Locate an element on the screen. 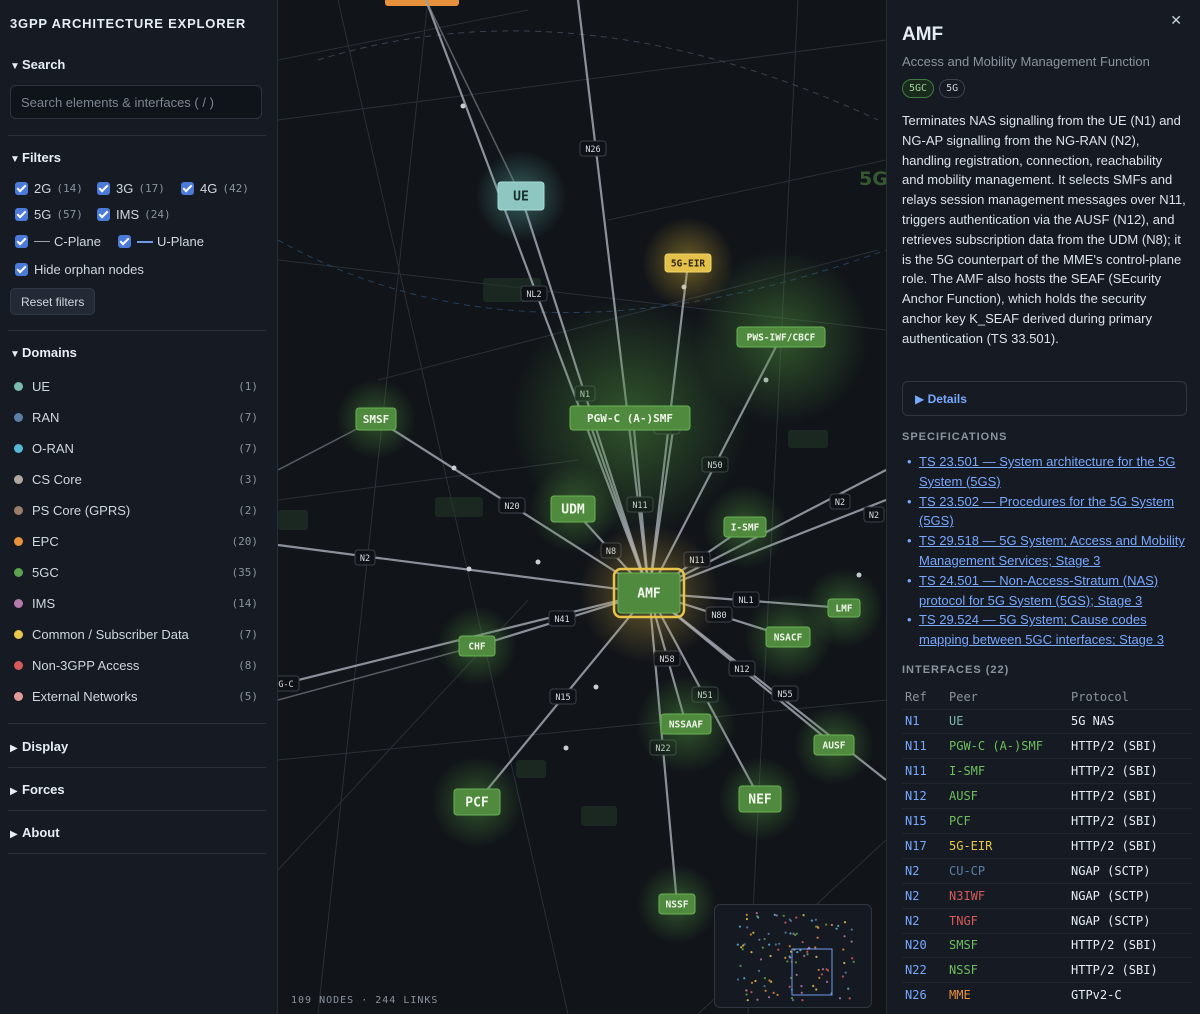 The height and width of the screenshot is (1014, 1200). domain-item: RAN (7) is located at coordinates (136, 417).